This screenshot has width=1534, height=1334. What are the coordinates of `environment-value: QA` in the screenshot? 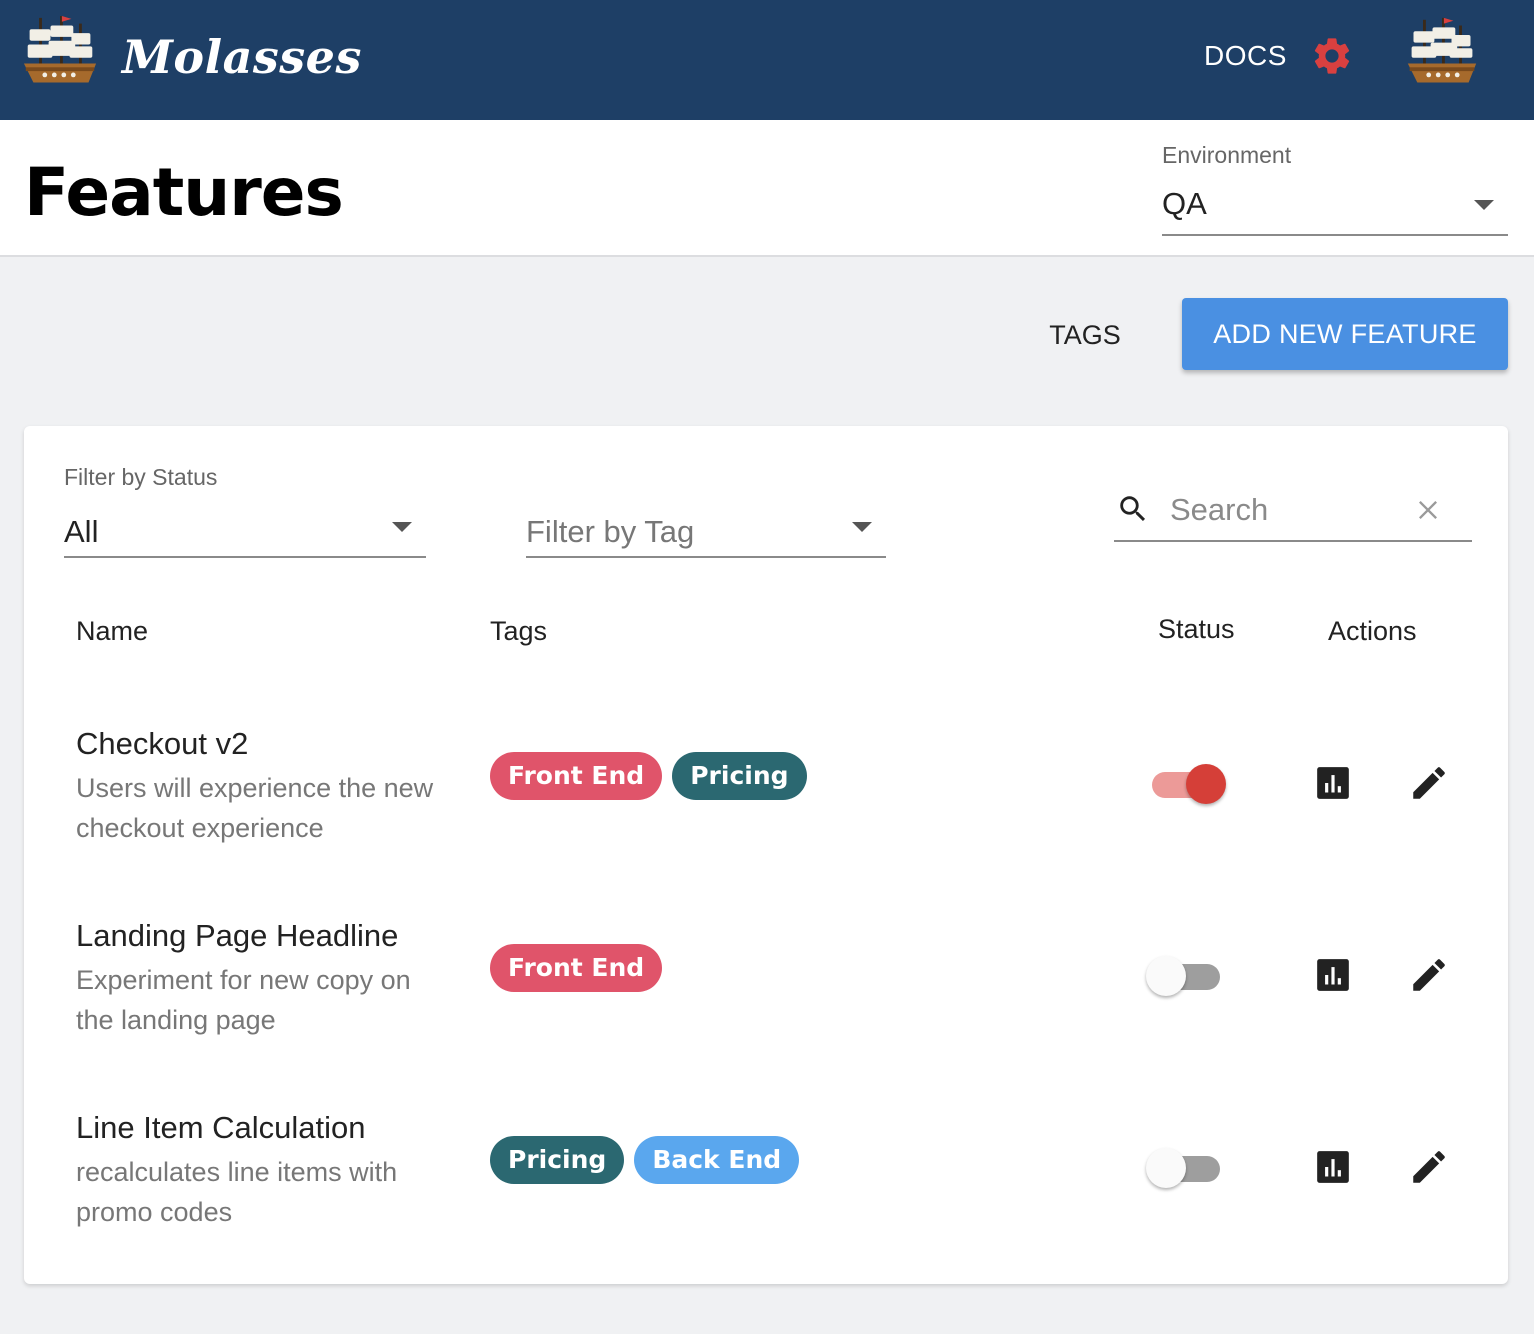 It's located at (1184, 203).